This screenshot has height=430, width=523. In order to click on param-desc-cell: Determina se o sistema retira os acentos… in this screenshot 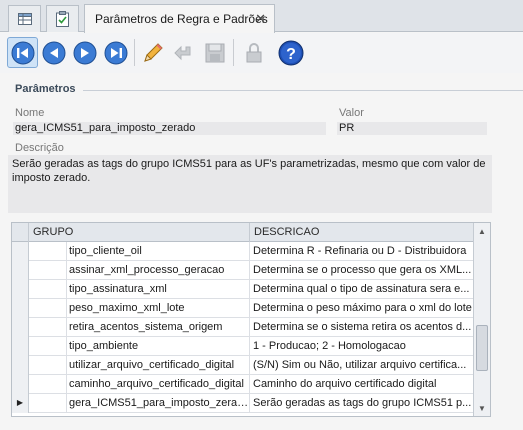, I will do `click(361, 327)`.